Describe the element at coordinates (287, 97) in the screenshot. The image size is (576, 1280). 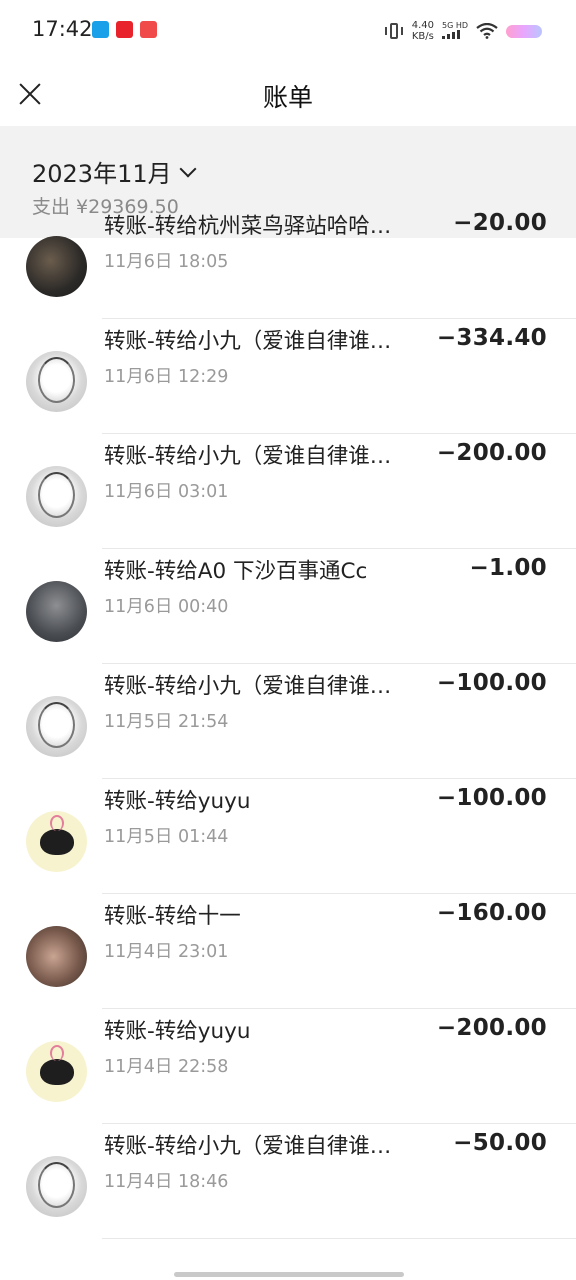
I see `page-title: 账单` at that location.